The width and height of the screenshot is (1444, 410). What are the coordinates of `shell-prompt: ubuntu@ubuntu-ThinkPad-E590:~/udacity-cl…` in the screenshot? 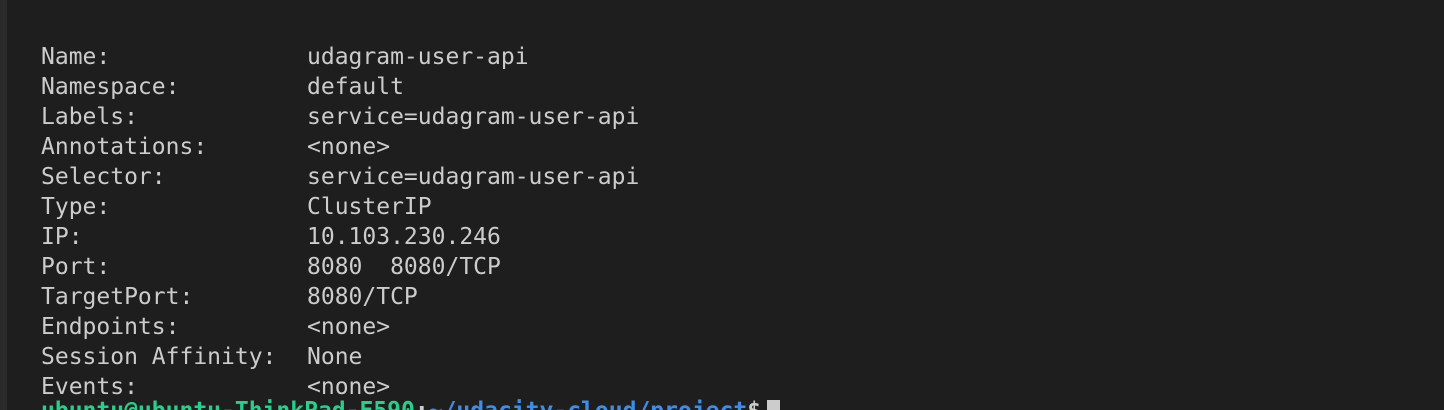 It's located at (411, 403).